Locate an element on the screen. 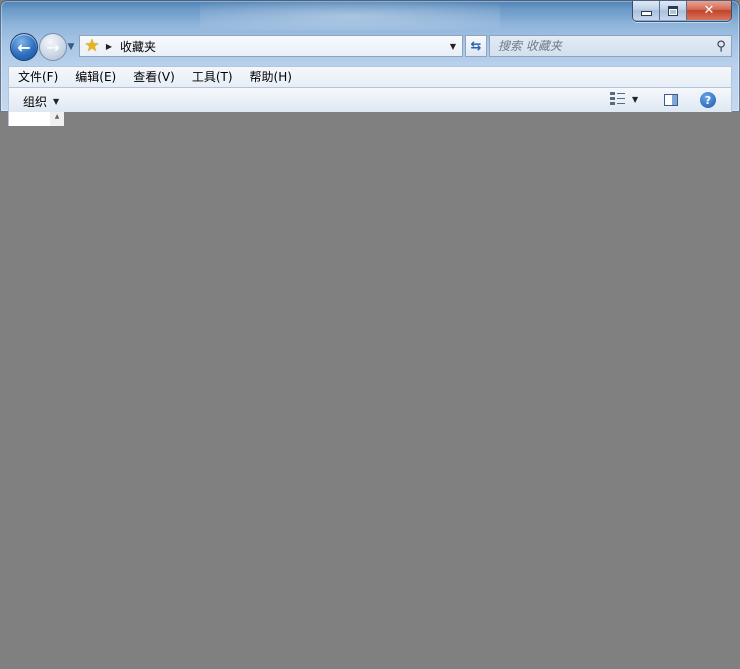 This screenshot has height=669, width=740. navigation-bar: ← → ▼ ★ ▶ 收藏夹 ▼ ⇆ ⚲ is located at coordinates (370, 47).